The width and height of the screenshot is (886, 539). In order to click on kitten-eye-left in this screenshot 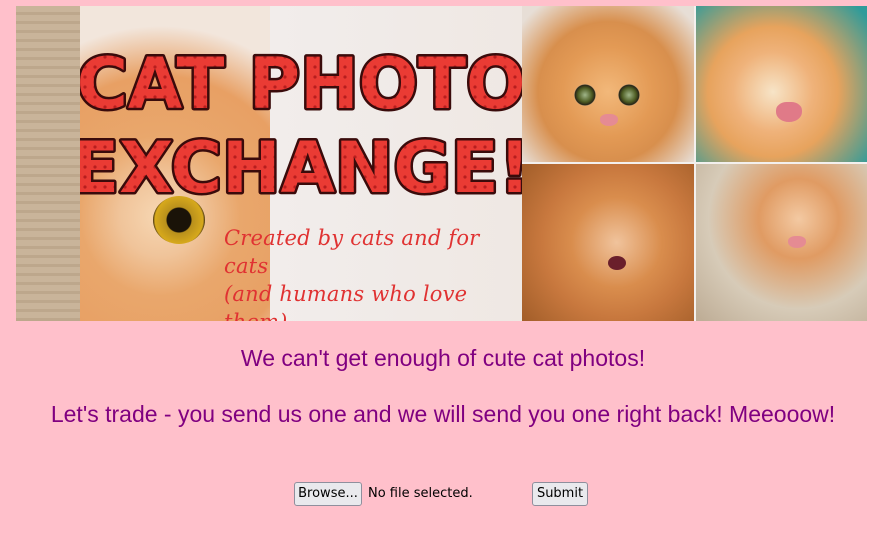, I will do `click(585, 95)`.